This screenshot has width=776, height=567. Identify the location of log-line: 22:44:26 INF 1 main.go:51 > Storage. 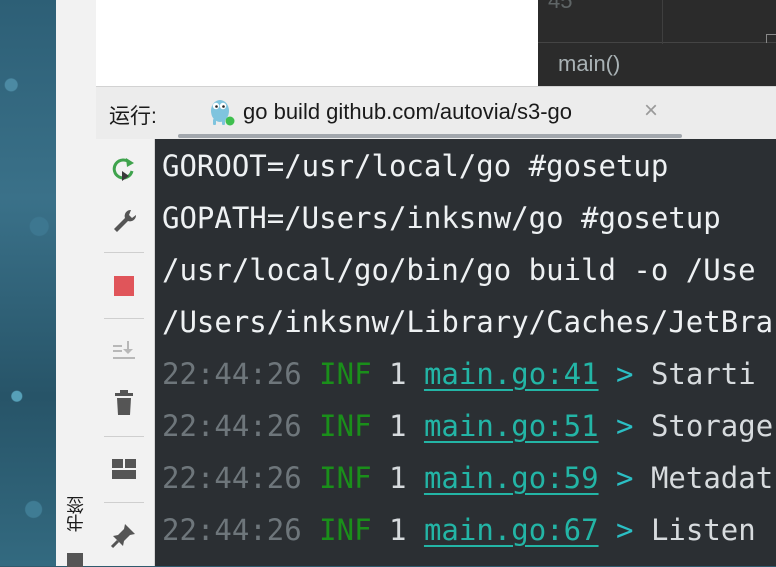
(469, 429).